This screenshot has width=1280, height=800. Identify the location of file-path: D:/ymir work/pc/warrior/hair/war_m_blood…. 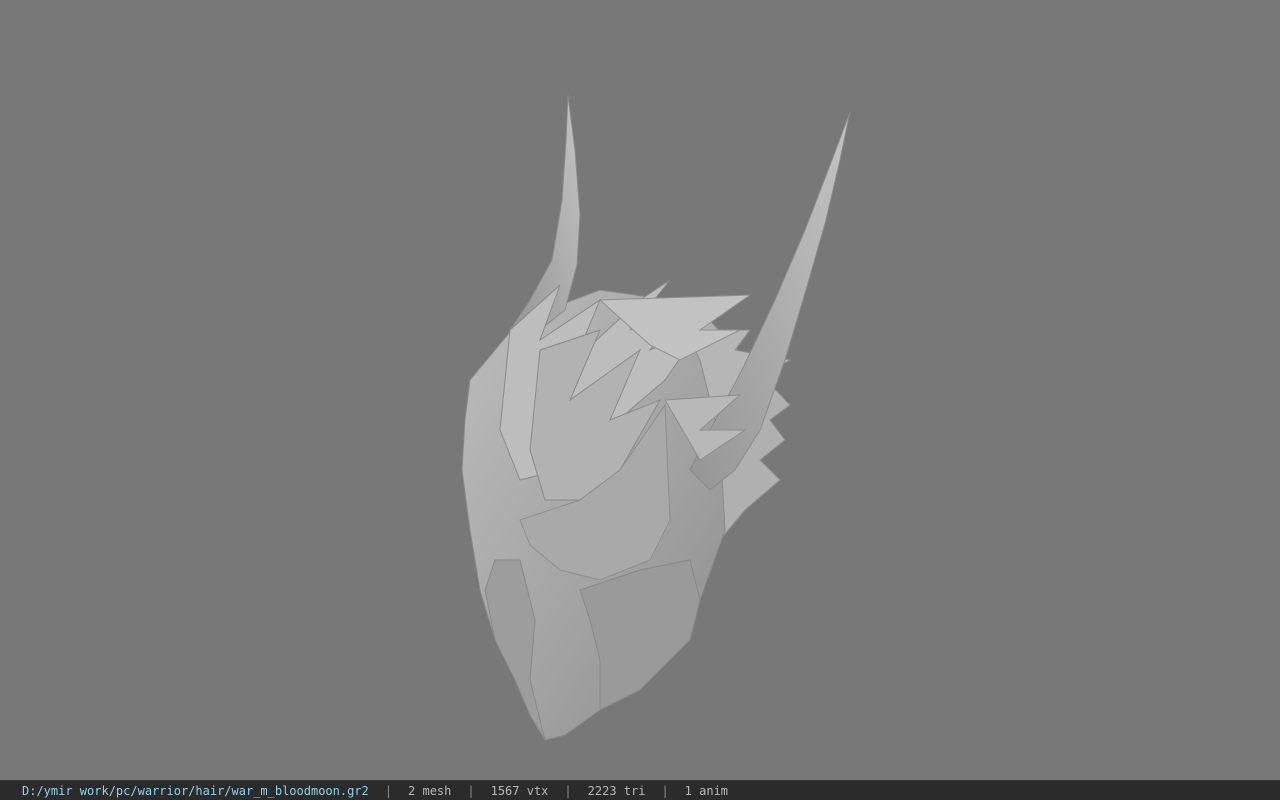
(195, 790).